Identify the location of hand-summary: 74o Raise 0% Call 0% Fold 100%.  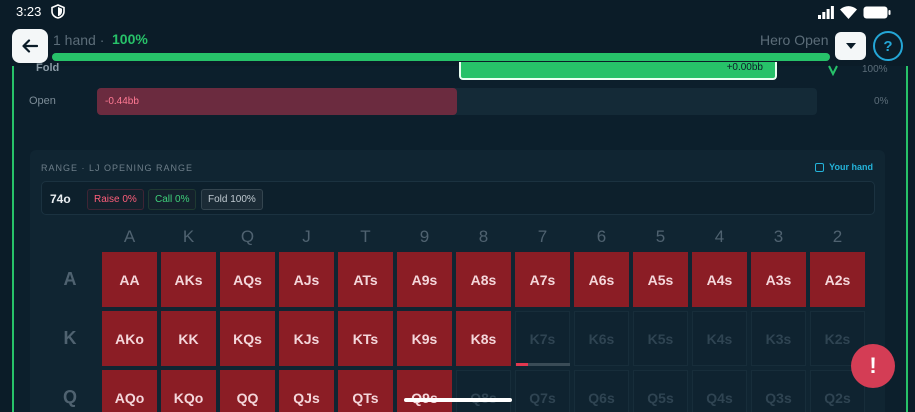
(458, 198).